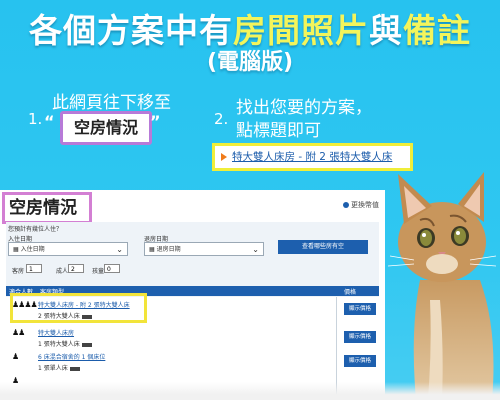  What do you see at coordinates (62, 271) in the screenshot?
I see `adults-label: 成人` at bounding box center [62, 271].